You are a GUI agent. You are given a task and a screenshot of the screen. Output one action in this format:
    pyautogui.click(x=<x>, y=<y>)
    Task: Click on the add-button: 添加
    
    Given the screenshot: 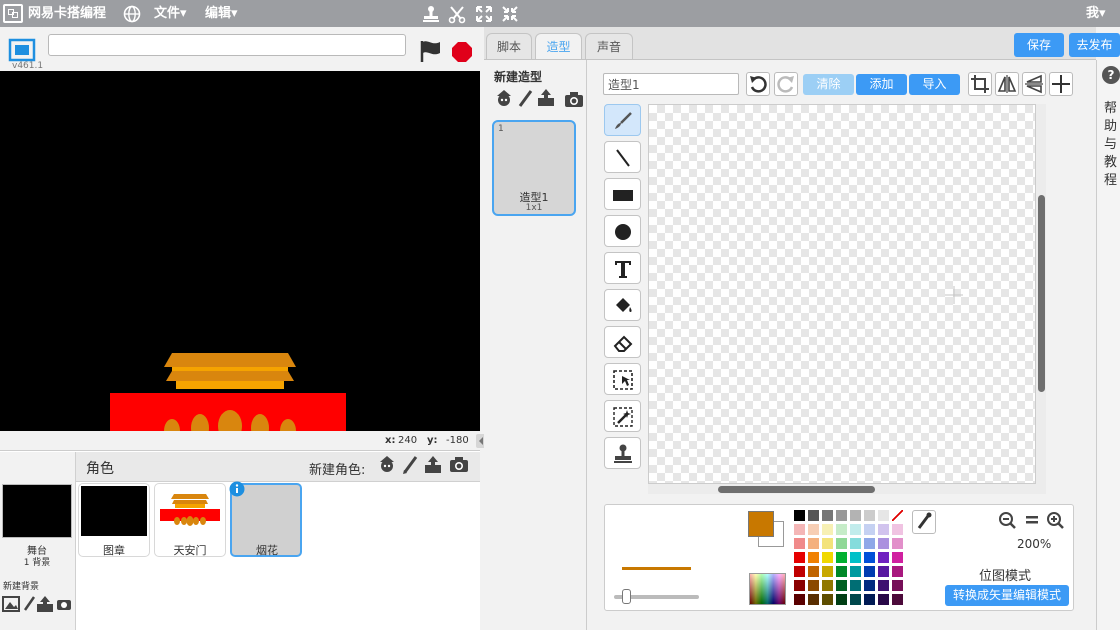 What is the action you would take?
    pyautogui.click(x=881, y=84)
    